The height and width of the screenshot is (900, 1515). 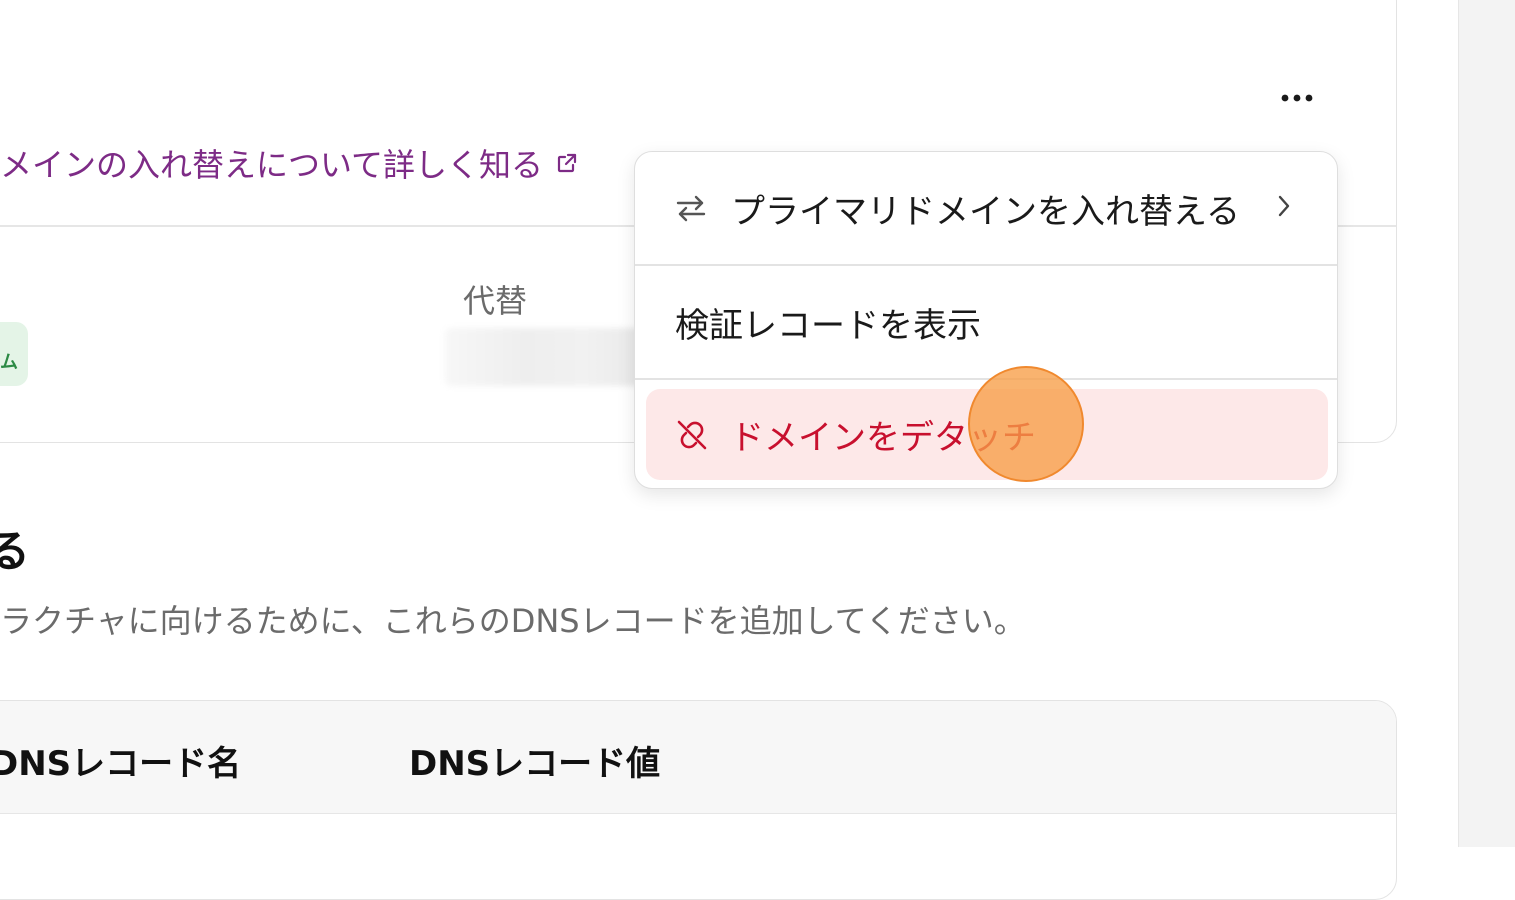 What do you see at coordinates (121, 764) in the screenshot?
I see `column-header-dns-name: DNSレコード名` at bounding box center [121, 764].